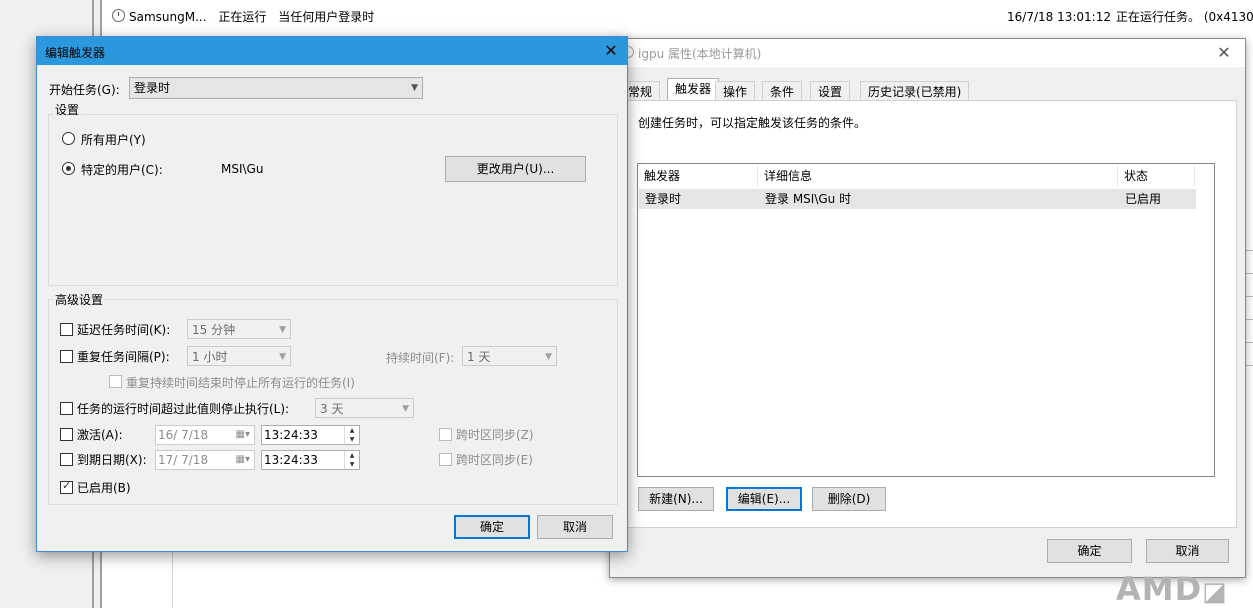 The height and width of the screenshot is (608, 1253). Describe the element at coordinates (118, 15) in the screenshot. I see `task-clock-icon` at that location.